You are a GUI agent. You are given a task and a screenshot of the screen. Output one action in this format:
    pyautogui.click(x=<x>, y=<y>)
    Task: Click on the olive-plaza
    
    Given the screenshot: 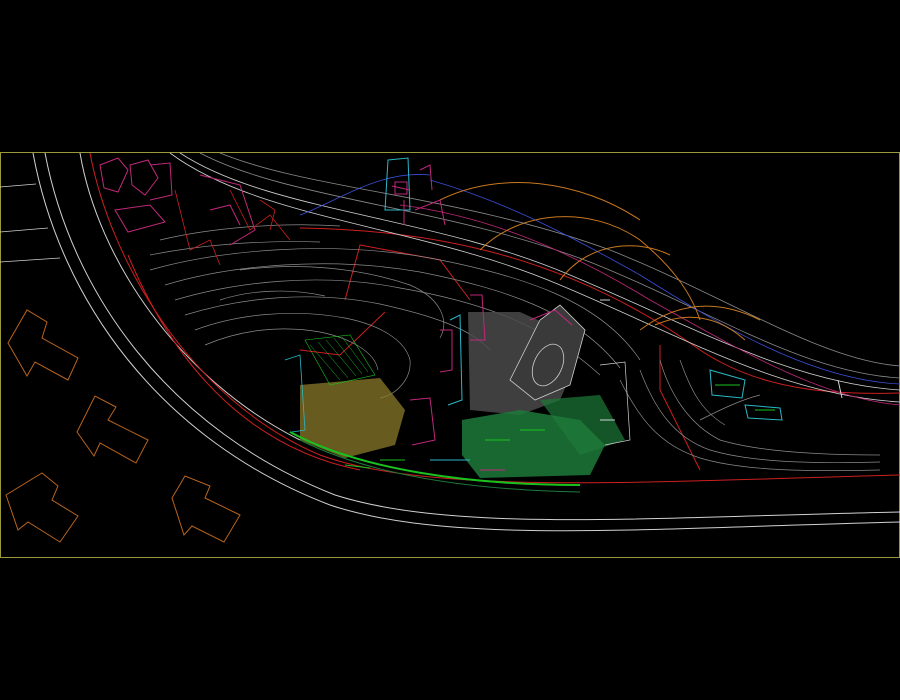 What is the action you would take?
    pyautogui.click(x=352, y=418)
    